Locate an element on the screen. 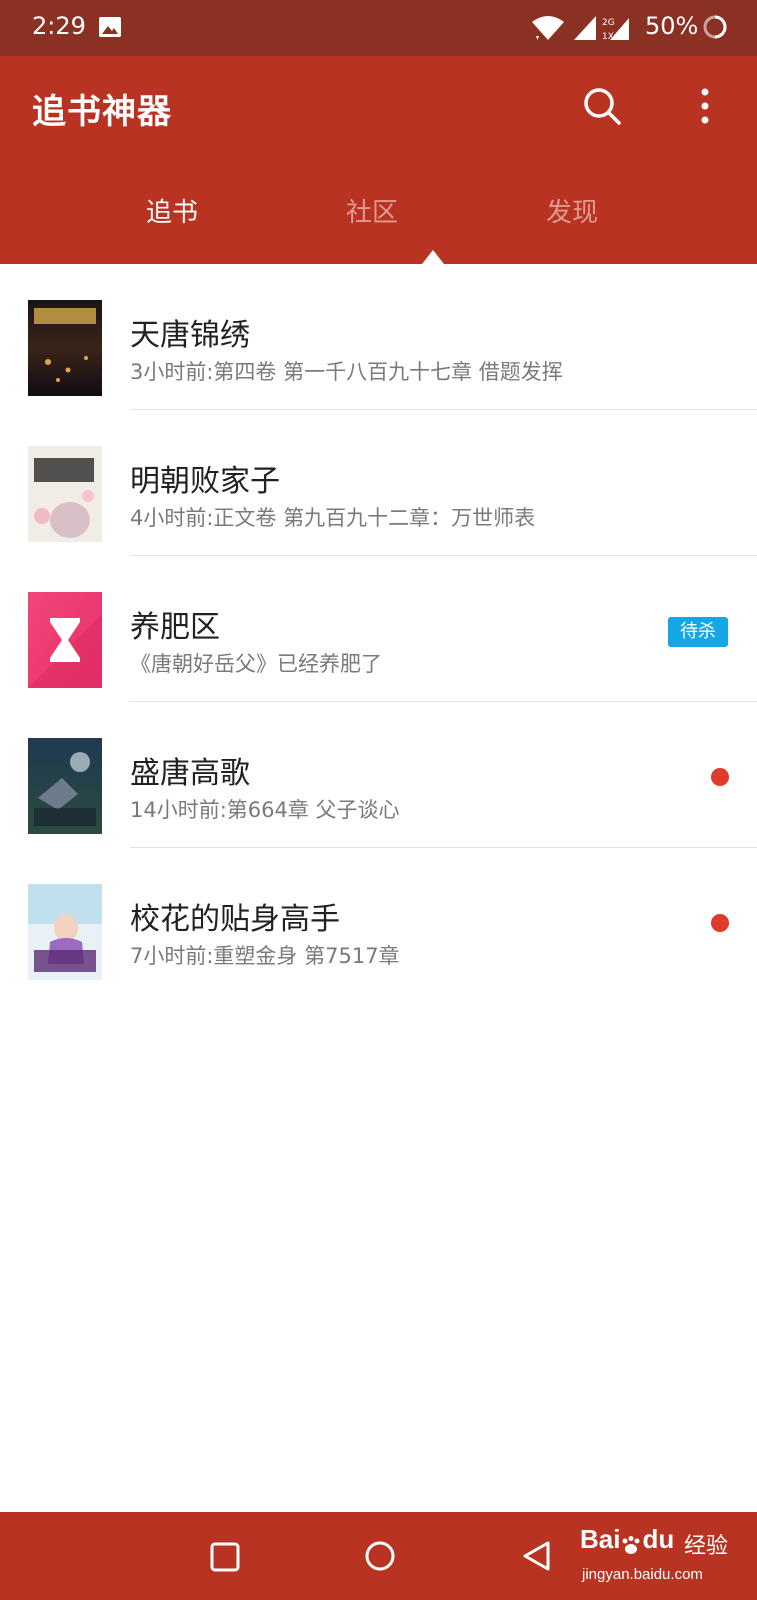 The image size is (757, 1600). signal-2g-icon: 2G 1X is located at coordinates (615, 30).